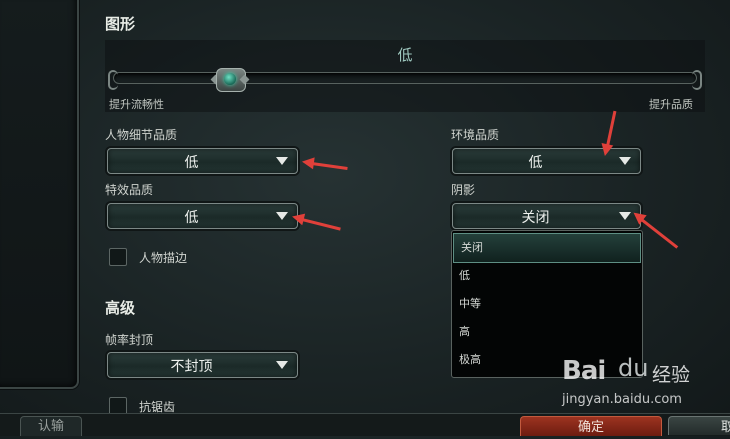 This screenshot has width=730, height=439. What do you see at coordinates (163, 258) in the screenshot?
I see `outline-checkbox-label: 人物描边` at bounding box center [163, 258].